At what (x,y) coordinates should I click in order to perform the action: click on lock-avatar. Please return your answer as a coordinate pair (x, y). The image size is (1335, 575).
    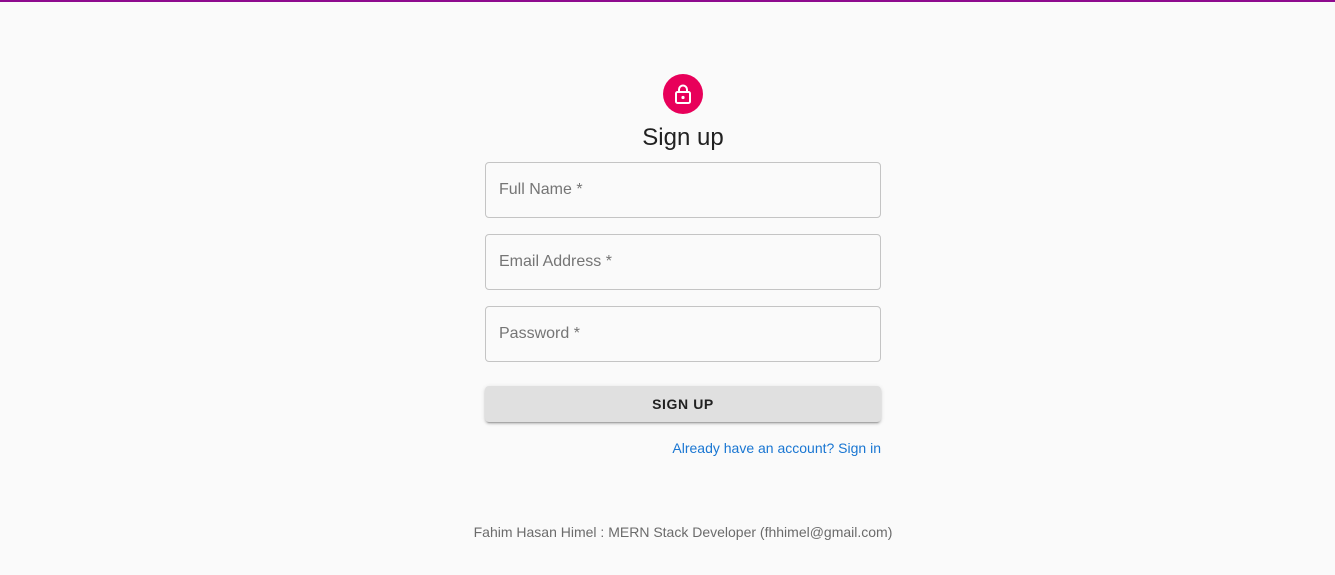
    Looking at the image, I should click on (683, 94).